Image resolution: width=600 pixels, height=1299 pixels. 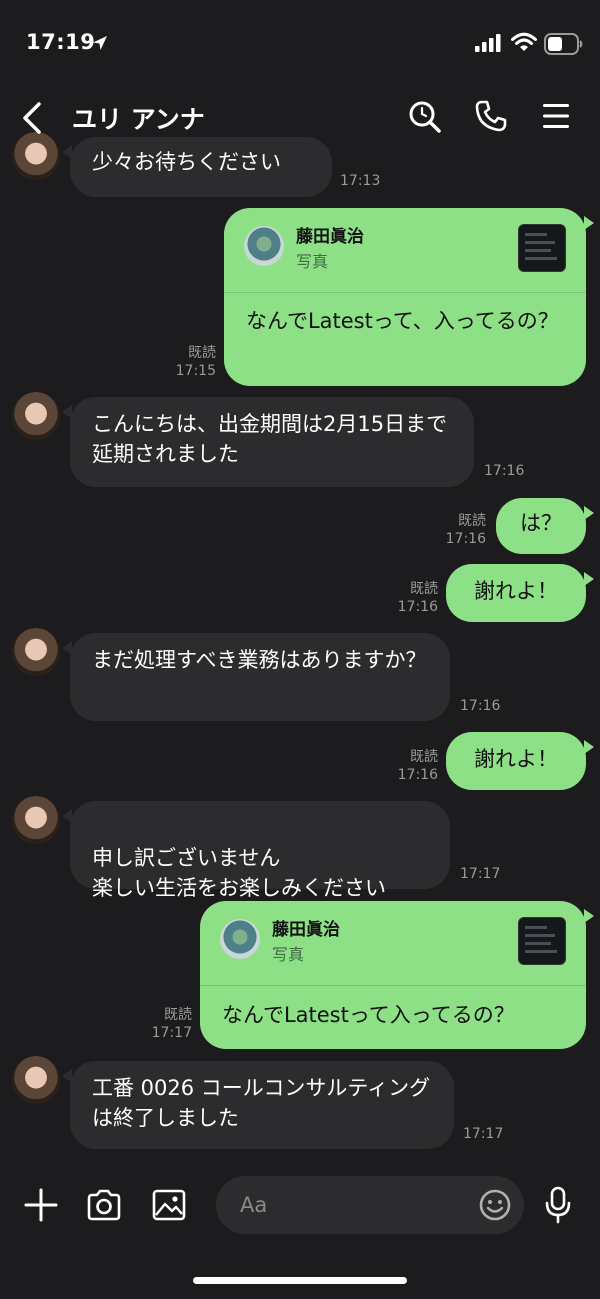 I want to click on menu-icon, so click(x=556, y=116).